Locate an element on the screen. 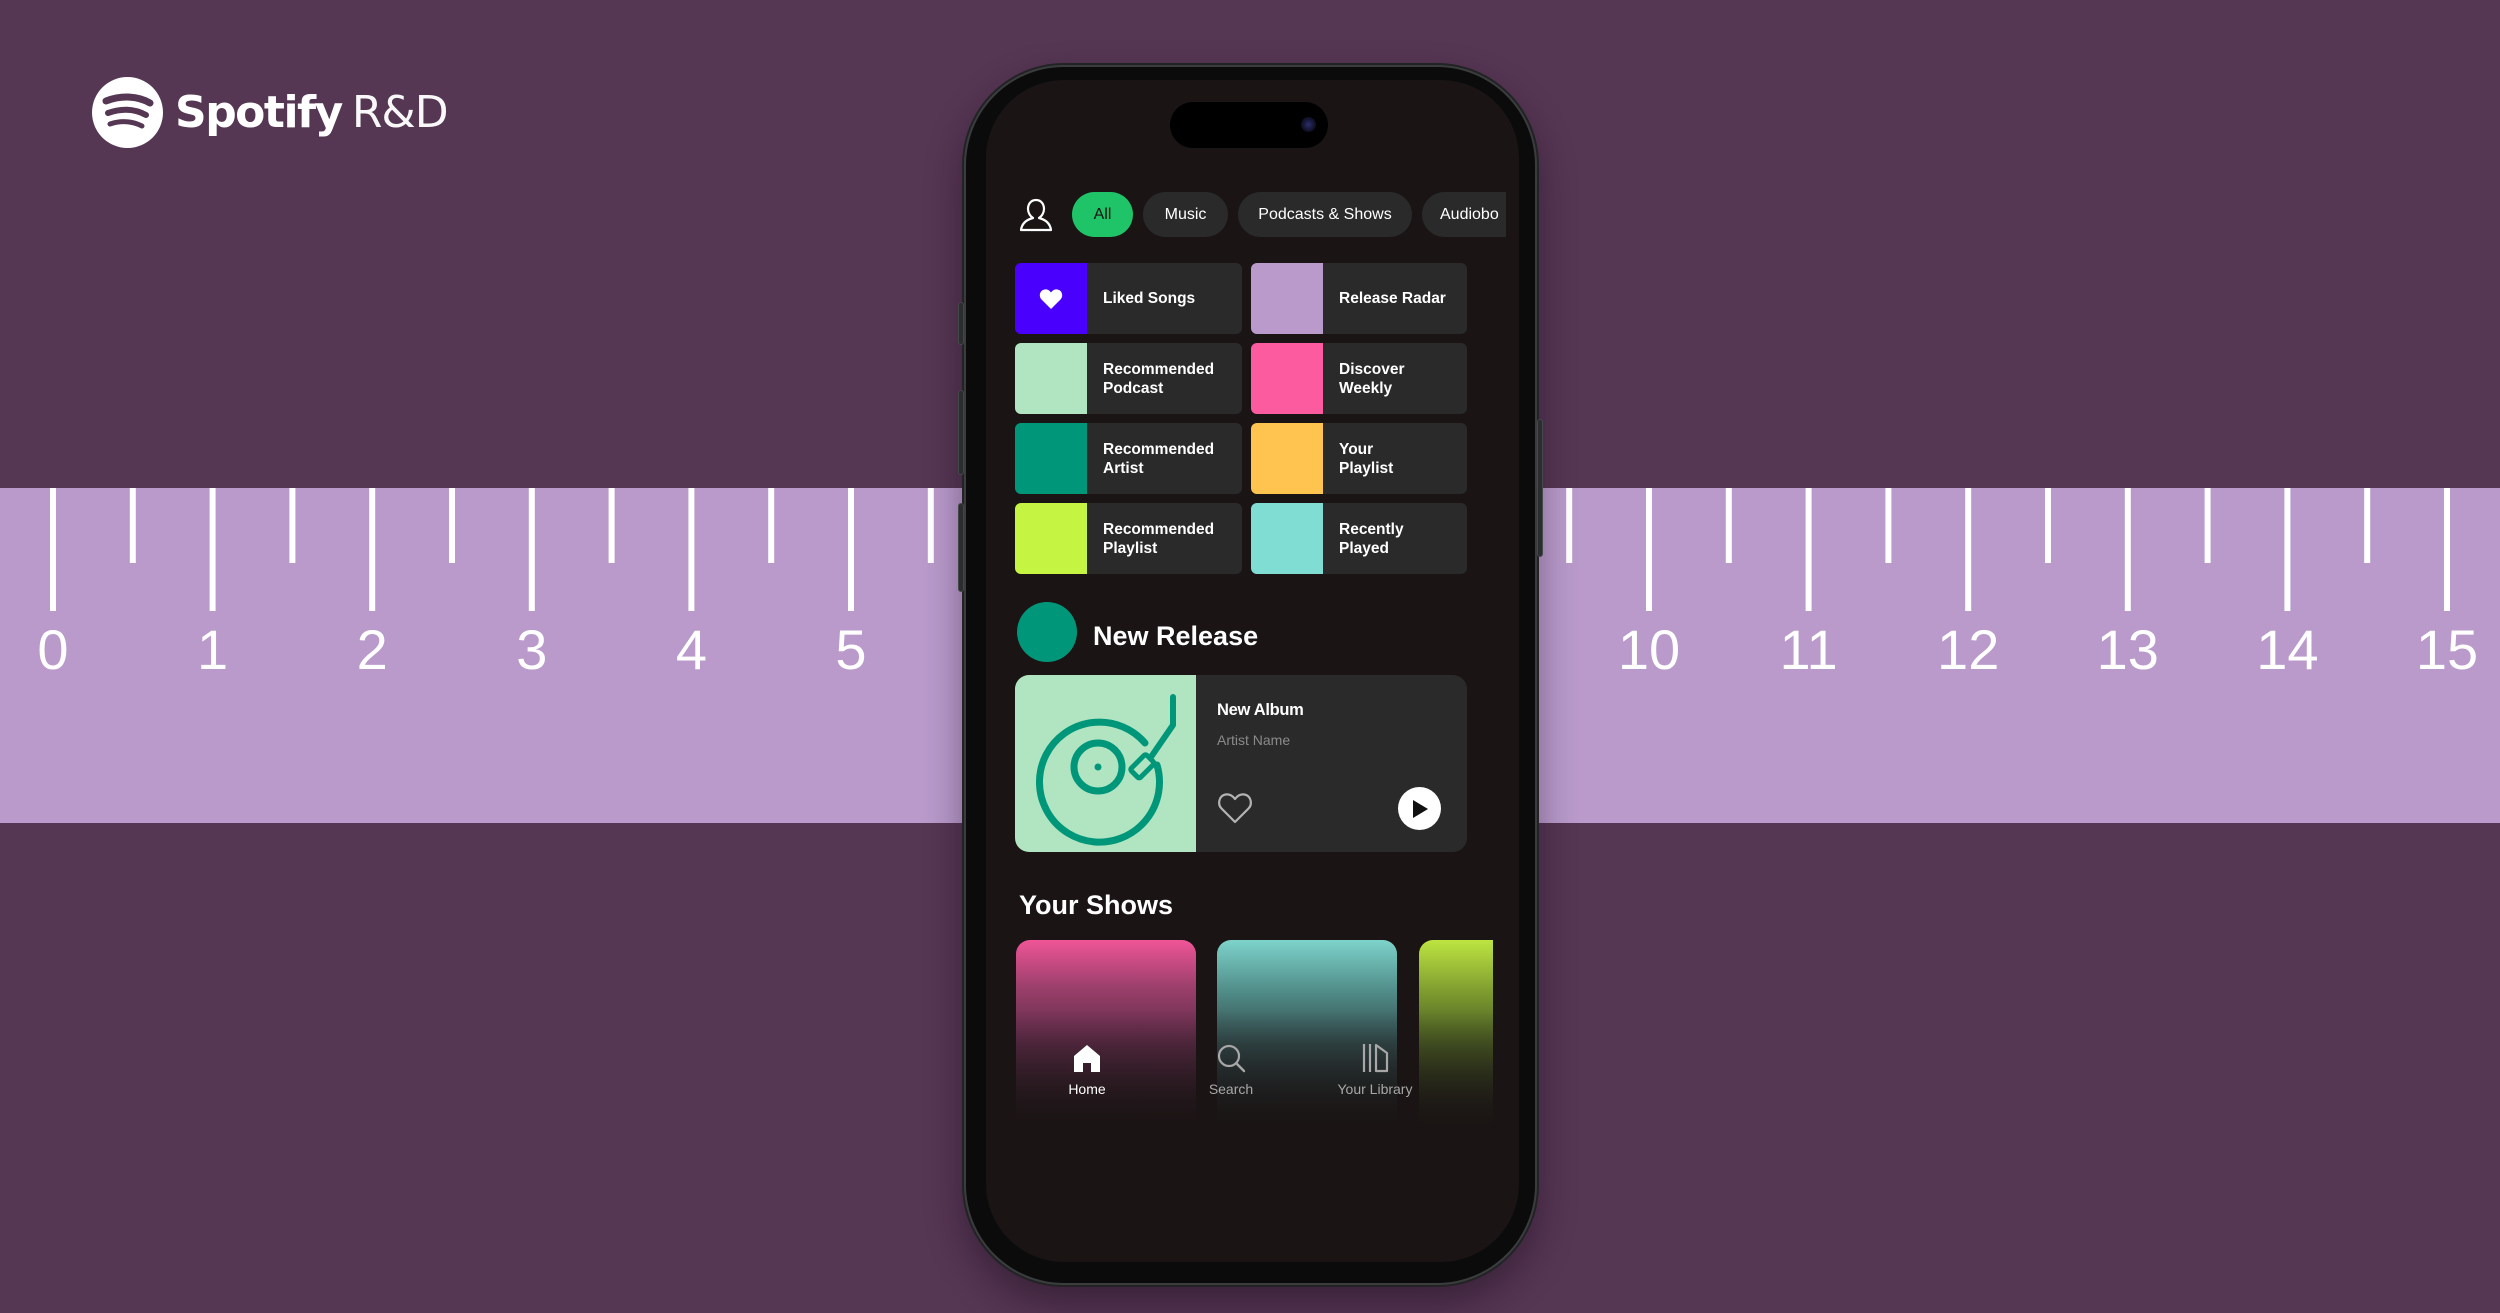 The image size is (2500, 1313). nav-search: Search is located at coordinates (1231, 1070).